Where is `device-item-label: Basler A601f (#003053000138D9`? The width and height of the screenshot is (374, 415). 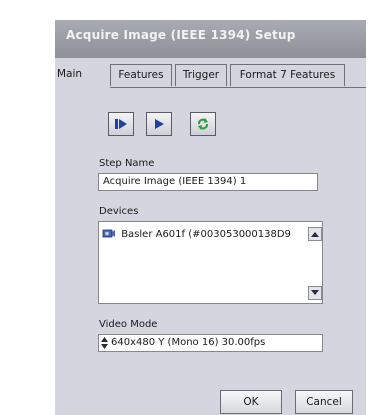
device-item-label: Basler A601f (#003053000138D9 is located at coordinates (206, 234).